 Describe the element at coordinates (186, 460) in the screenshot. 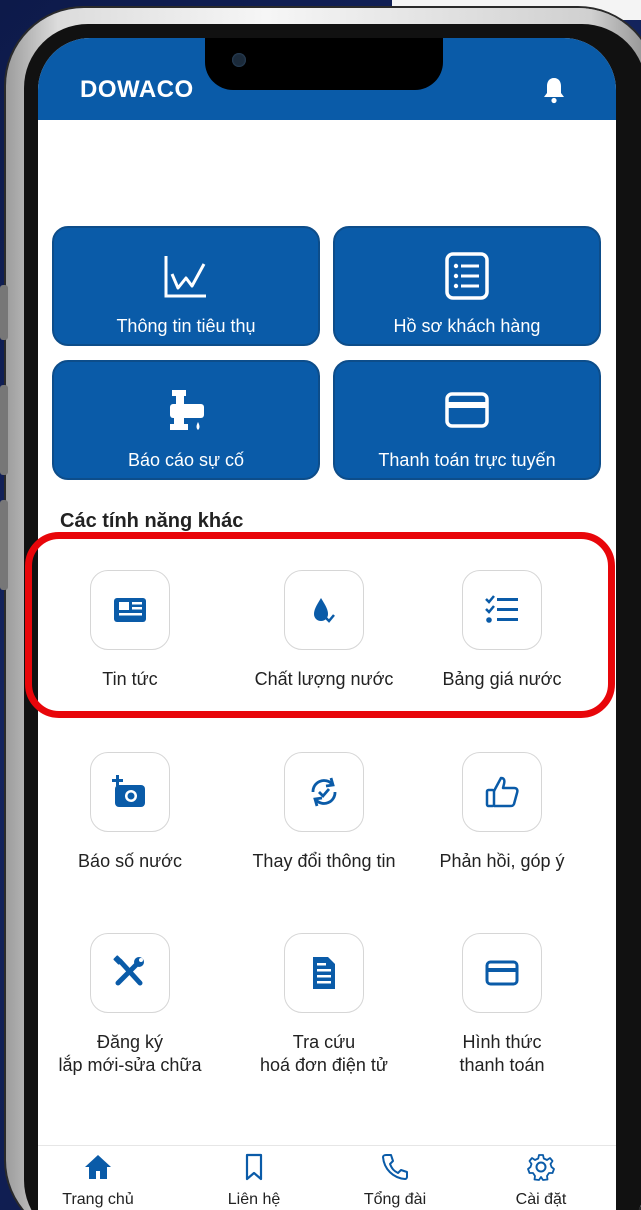

I see `tile-label: Báo cáo sự cố` at that location.